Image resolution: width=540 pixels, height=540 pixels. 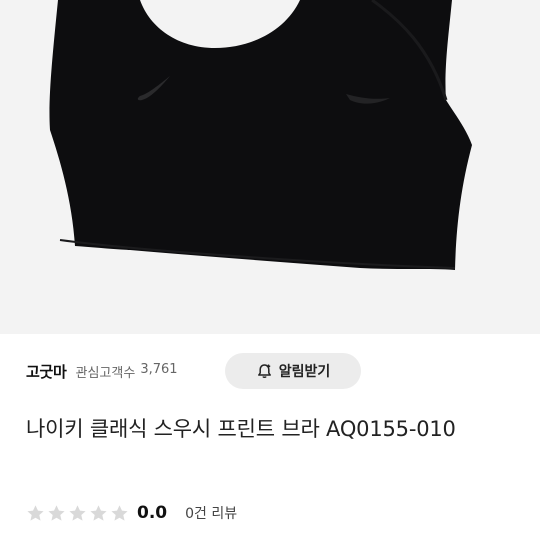 I want to click on bell-plus-icon, so click(x=264, y=371).